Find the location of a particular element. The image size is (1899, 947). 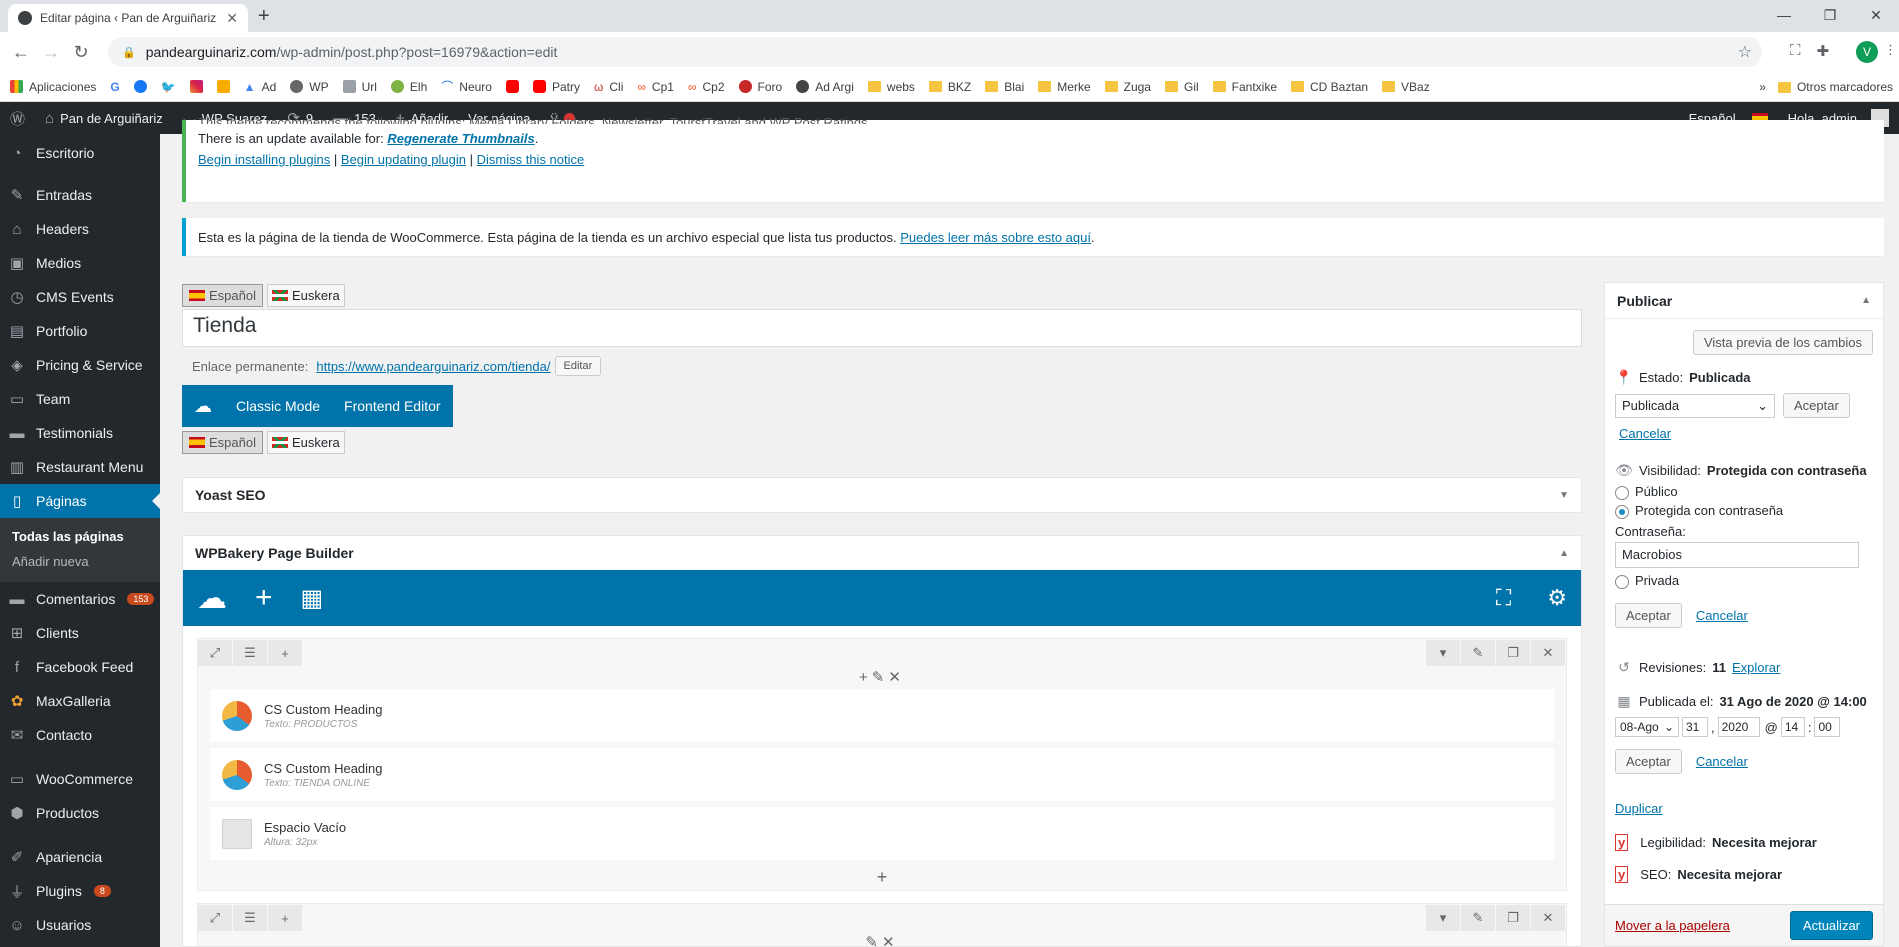

browser-tab: Editar página ‹ Pan de Arguiñariz ✕ is located at coordinates (128, 18).